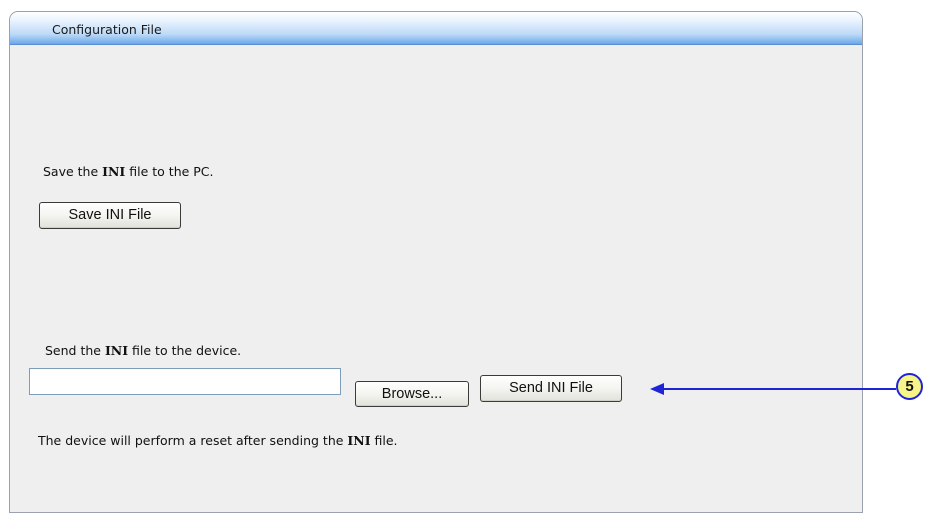 The width and height of the screenshot is (927, 514). Describe the element at coordinates (359, 440) in the screenshot. I see `reset-note-ini-keyword: INI` at that location.